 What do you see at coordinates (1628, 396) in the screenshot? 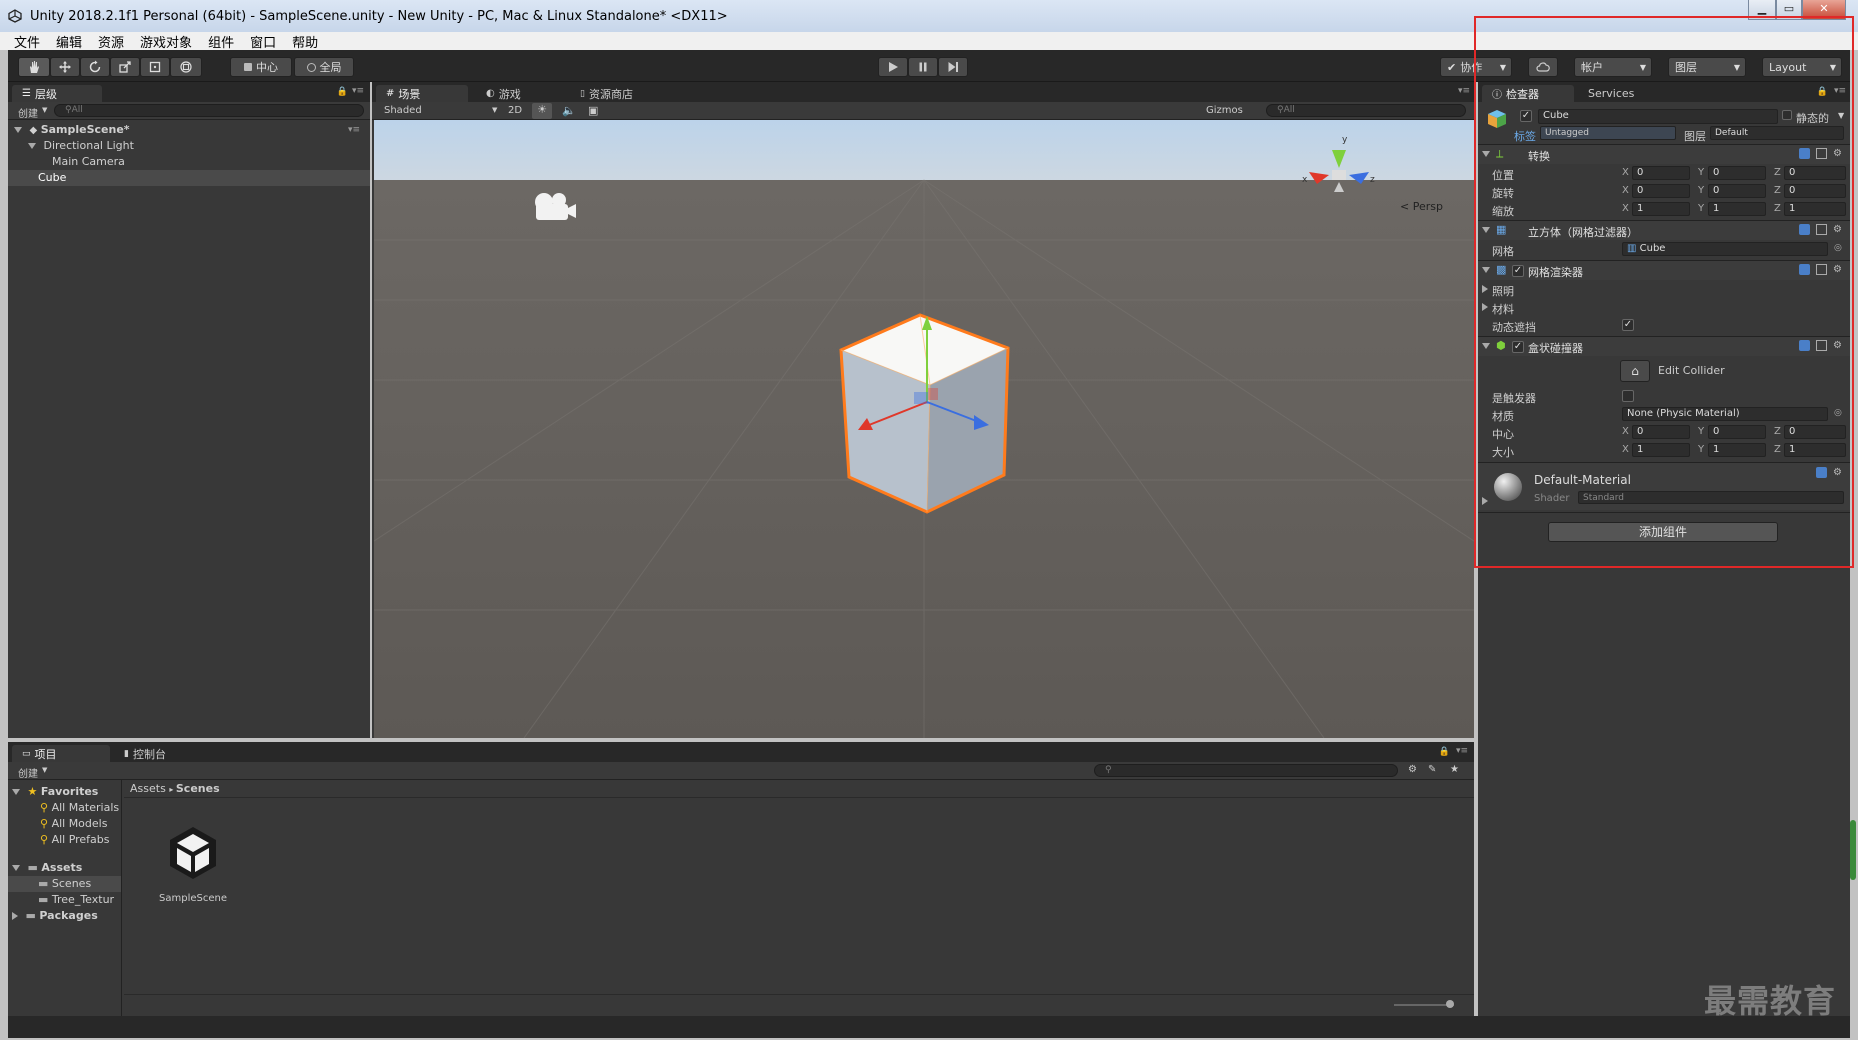
I see `is-trigger-checkbox` at bounding box center [1628, 396].